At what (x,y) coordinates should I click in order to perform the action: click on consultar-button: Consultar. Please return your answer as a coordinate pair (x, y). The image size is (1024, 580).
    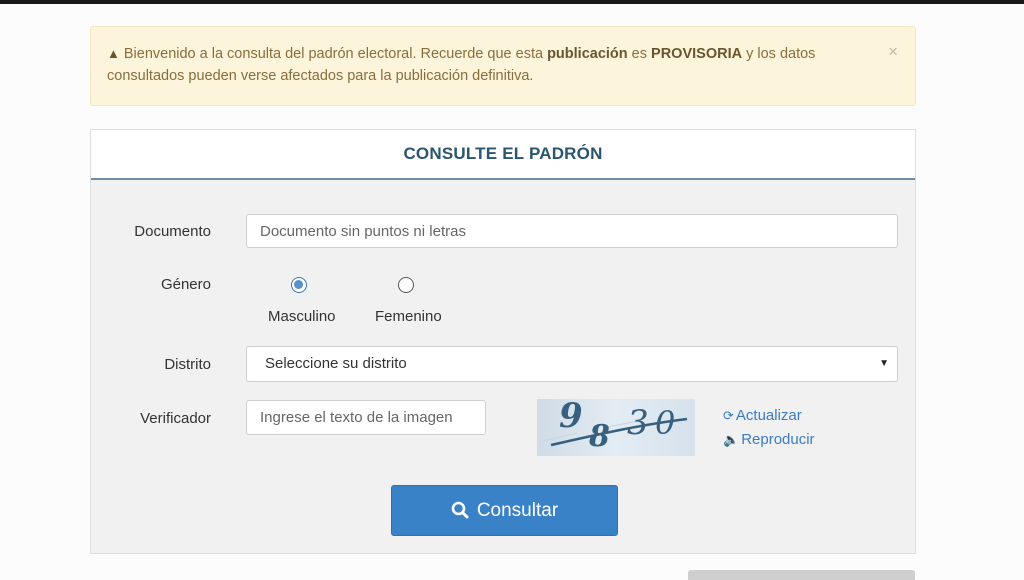
    Looking at the image, I should click on (504, 510).